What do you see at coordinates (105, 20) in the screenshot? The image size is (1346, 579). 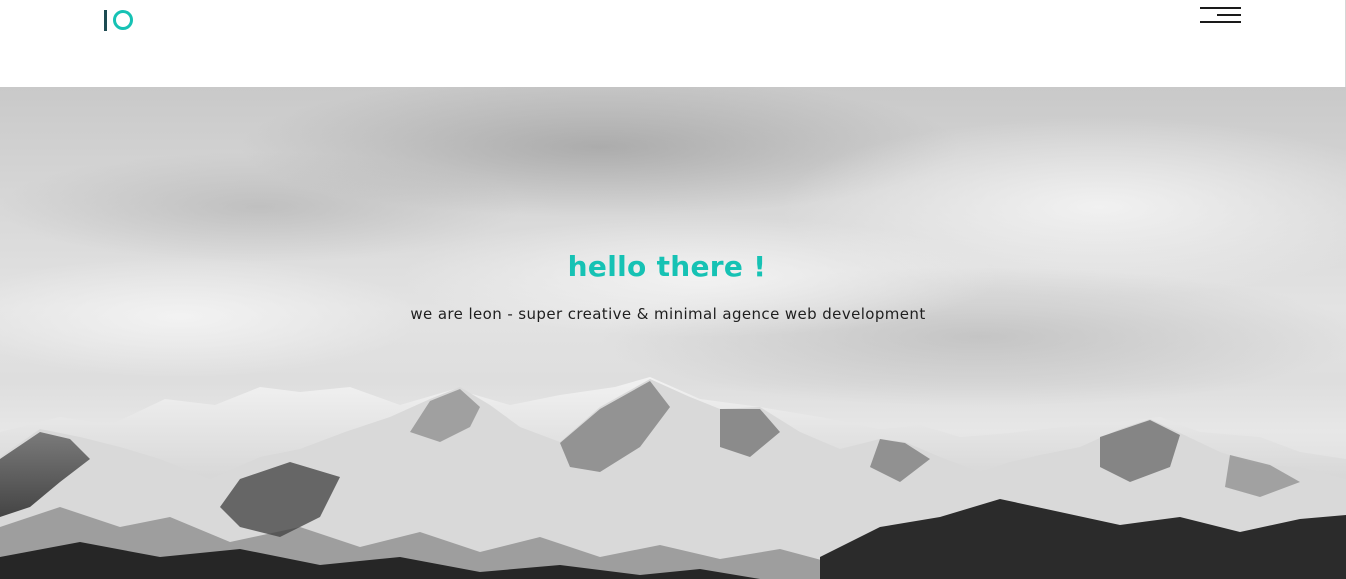 I see `logo-bar-icon` at bounding box center [105, 20].